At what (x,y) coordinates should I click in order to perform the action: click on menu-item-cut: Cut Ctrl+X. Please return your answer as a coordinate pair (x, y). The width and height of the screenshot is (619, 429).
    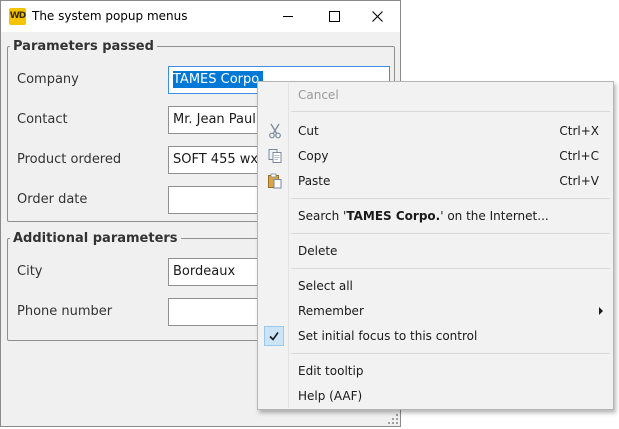
    Looking at the image, I should click on (435, 131).